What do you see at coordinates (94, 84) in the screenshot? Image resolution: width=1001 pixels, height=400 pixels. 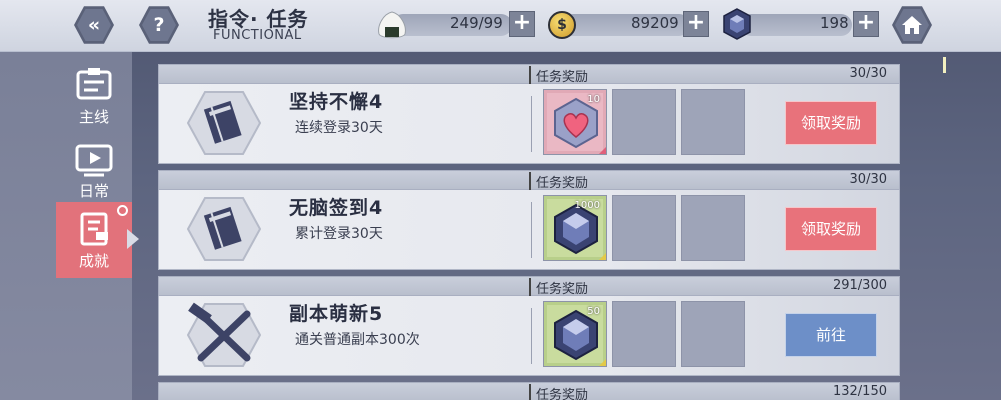 I see `mainline-icon` at bounding box center [94, 84].